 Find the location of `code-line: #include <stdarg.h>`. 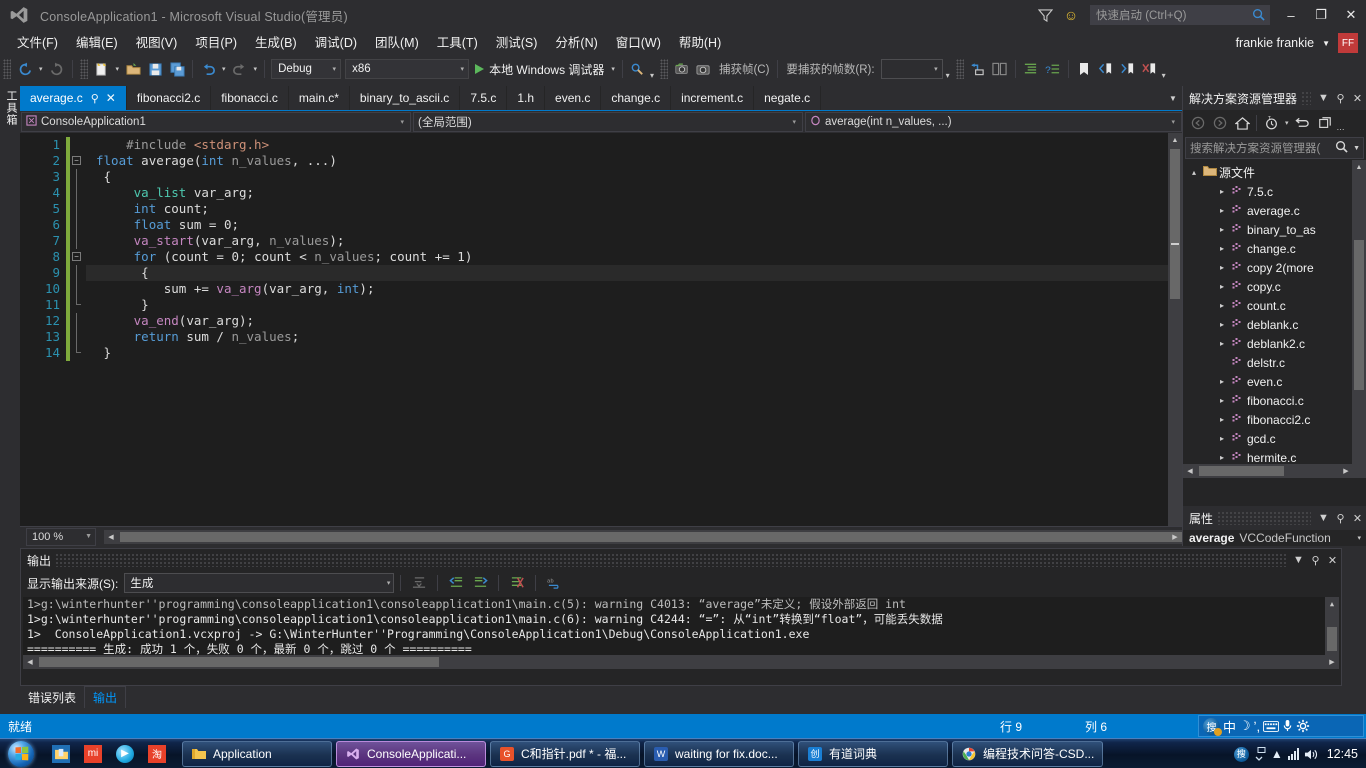

code-line: #include <stdarg.h> is located at coordinates (634, 145).